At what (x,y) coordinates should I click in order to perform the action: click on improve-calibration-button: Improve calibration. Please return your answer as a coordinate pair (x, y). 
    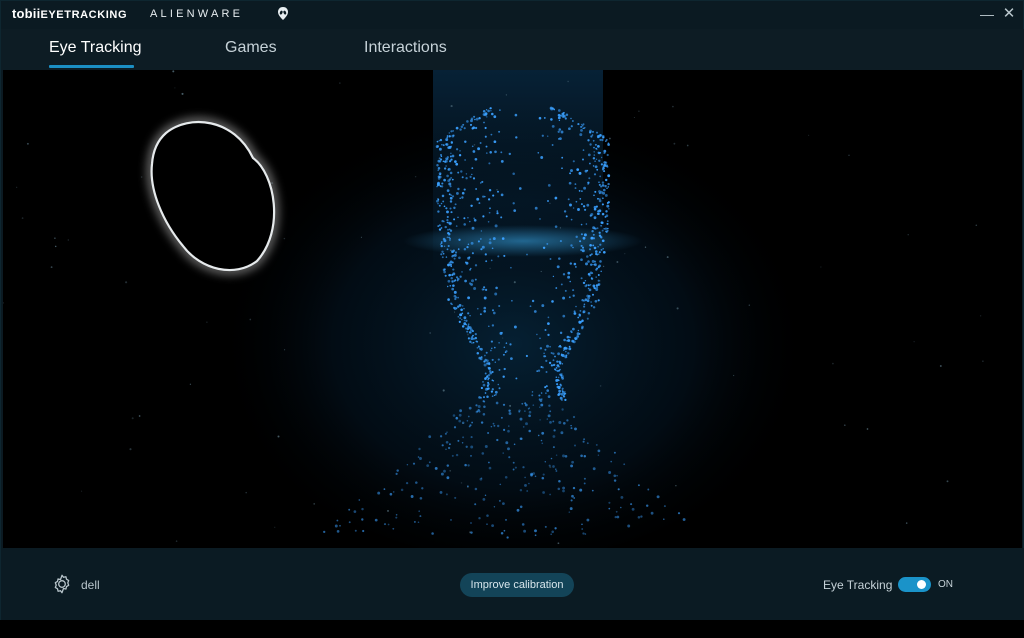
    Looking at the image, I should click on (517, 585).